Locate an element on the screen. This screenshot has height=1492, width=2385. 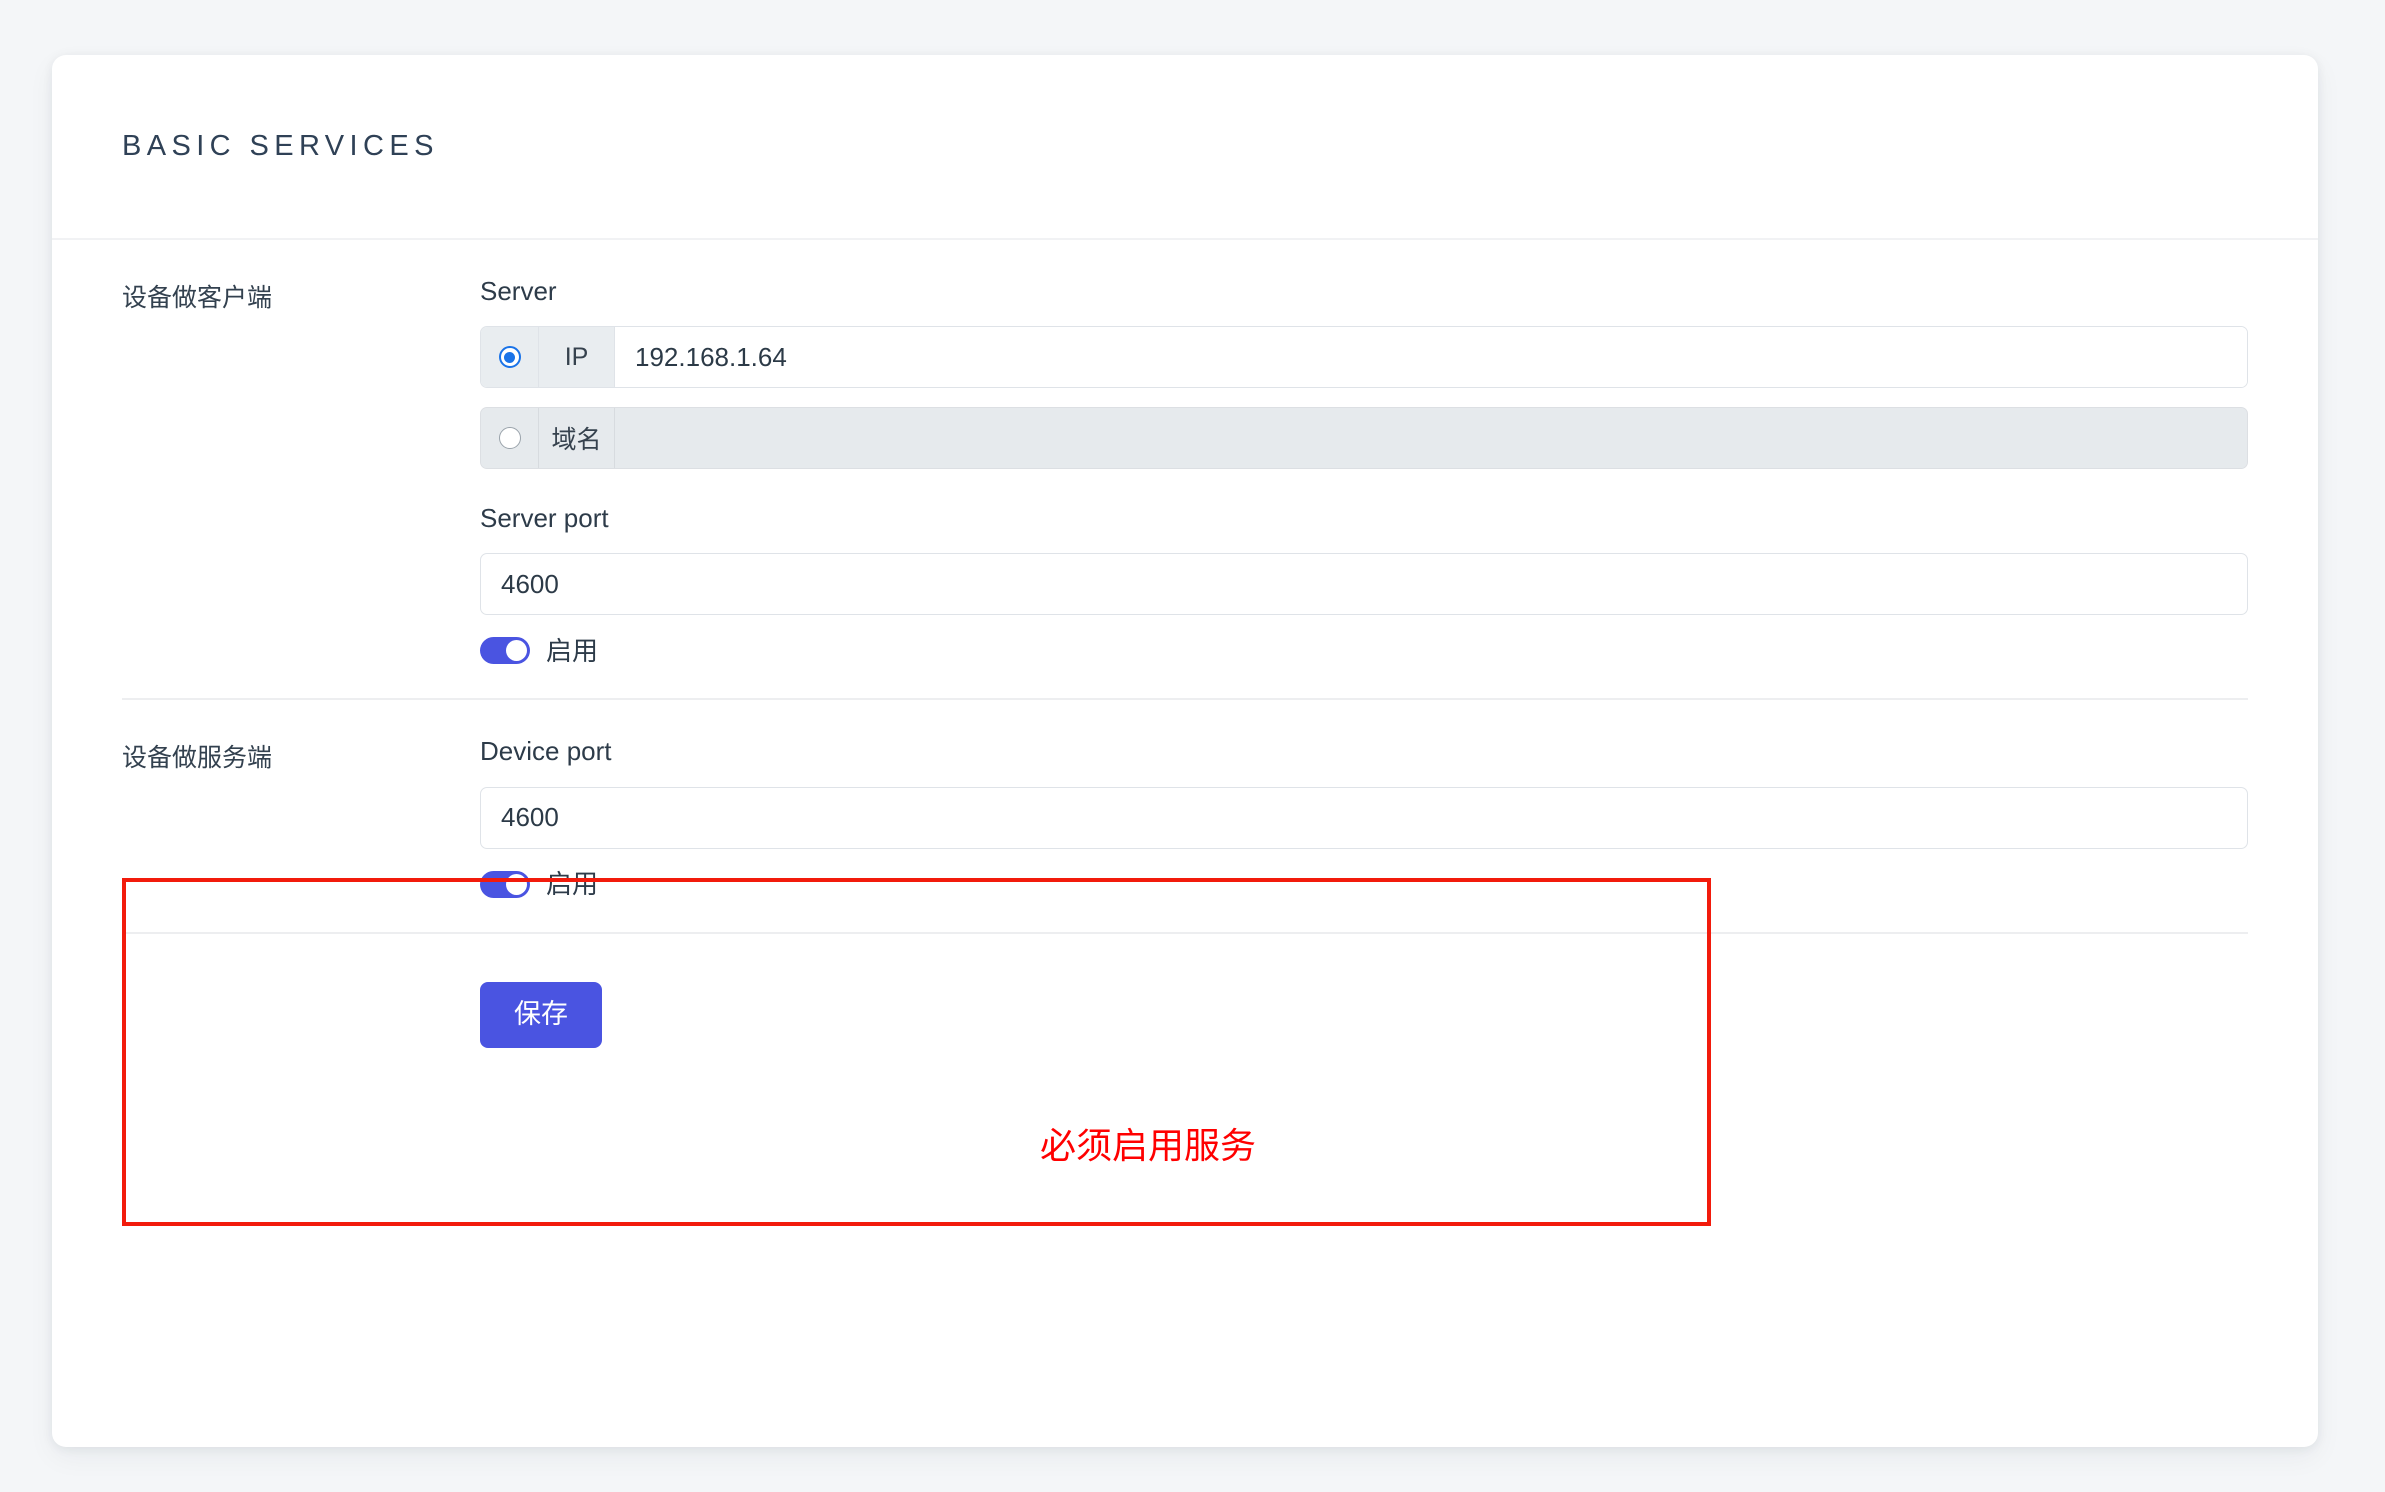
client-enable-toggle-knob is located at coordinates (516, 651).